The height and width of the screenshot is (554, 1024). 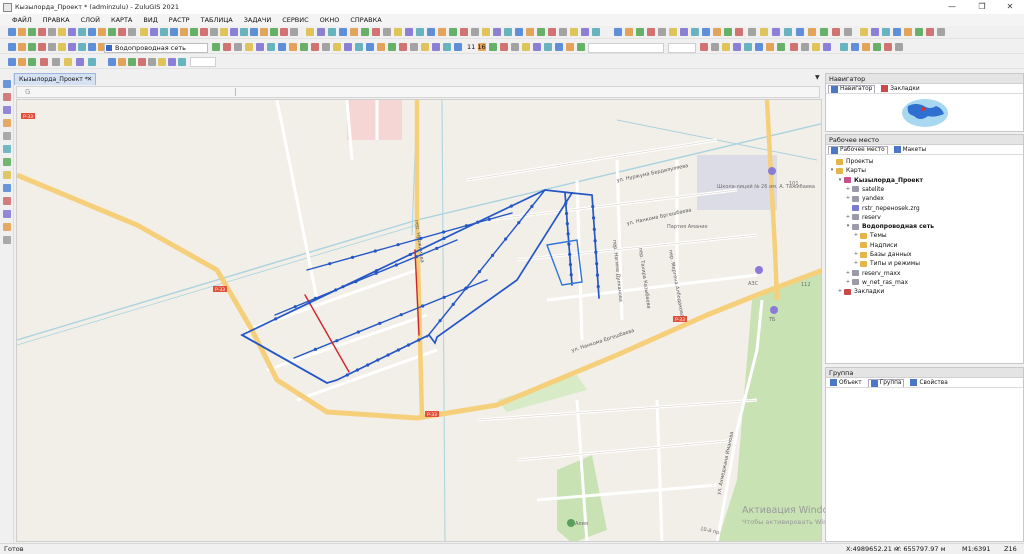 I want to click on zoom-out-icon, so click(x=7, y=162).